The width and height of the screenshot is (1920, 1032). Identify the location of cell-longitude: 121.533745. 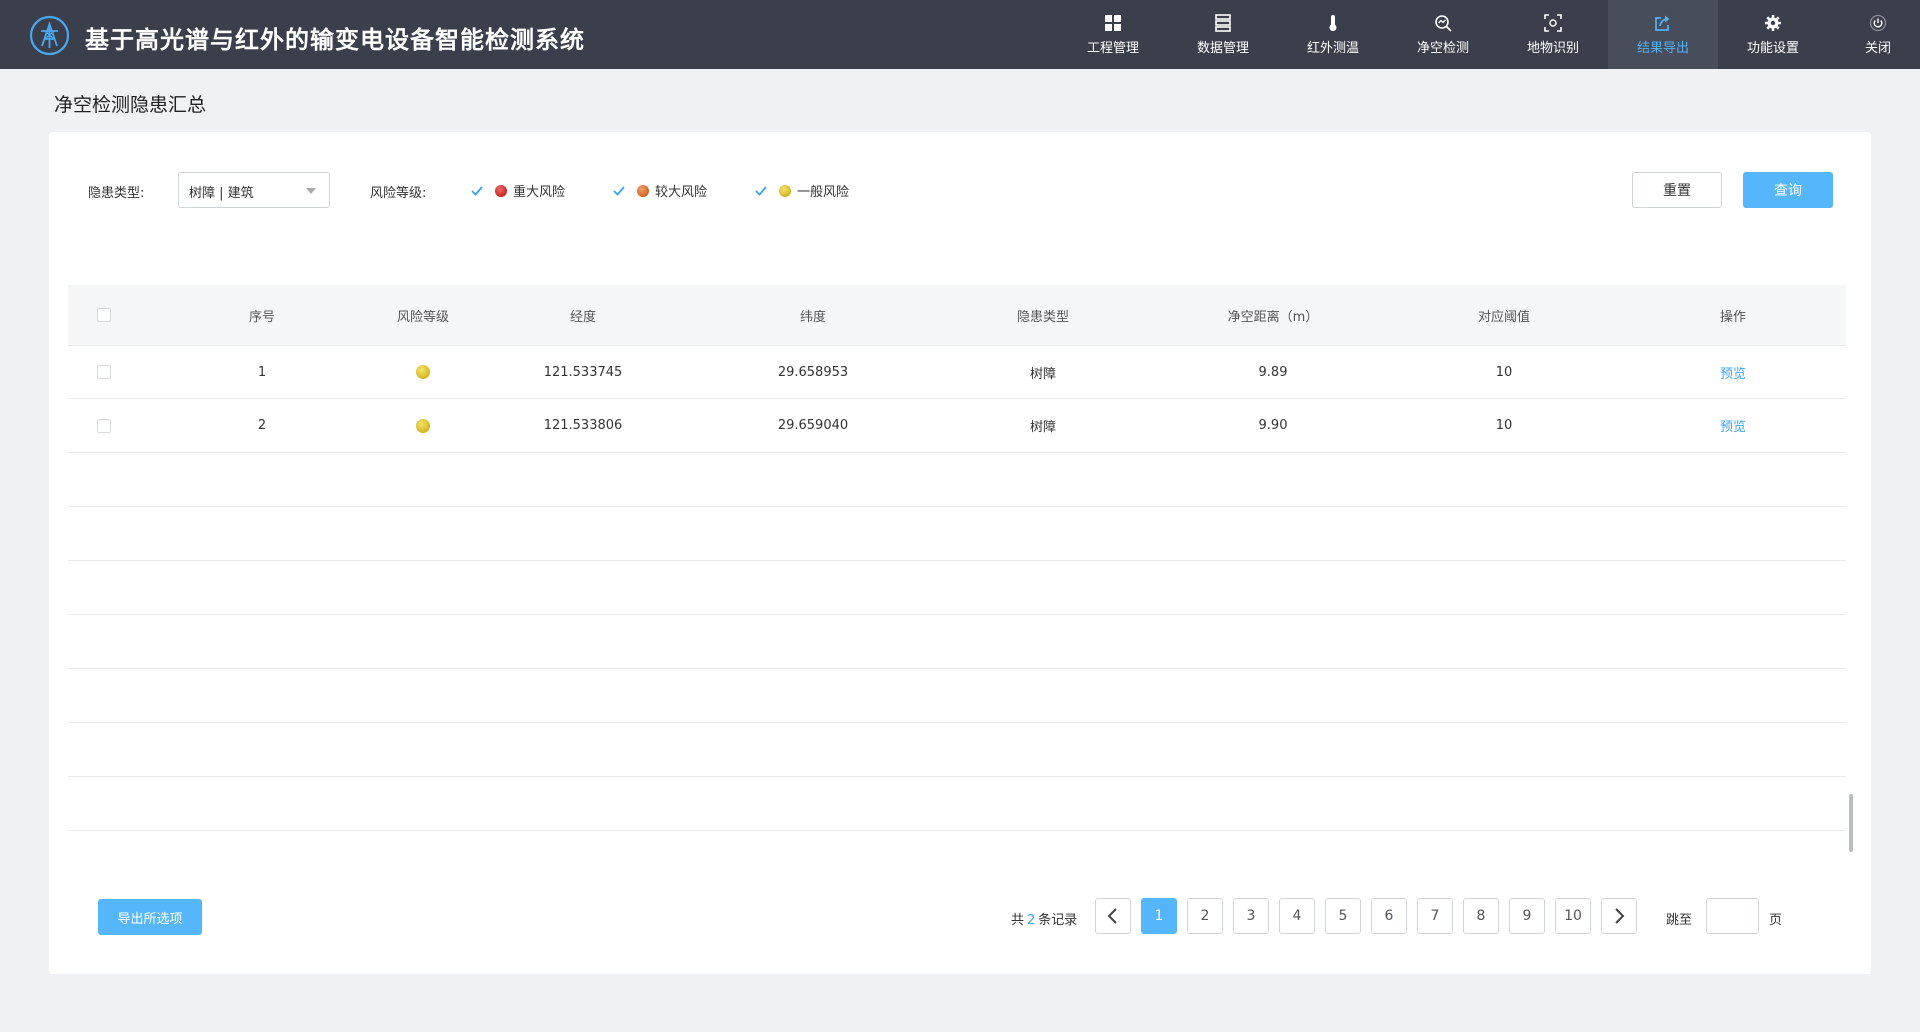
(583, 372).